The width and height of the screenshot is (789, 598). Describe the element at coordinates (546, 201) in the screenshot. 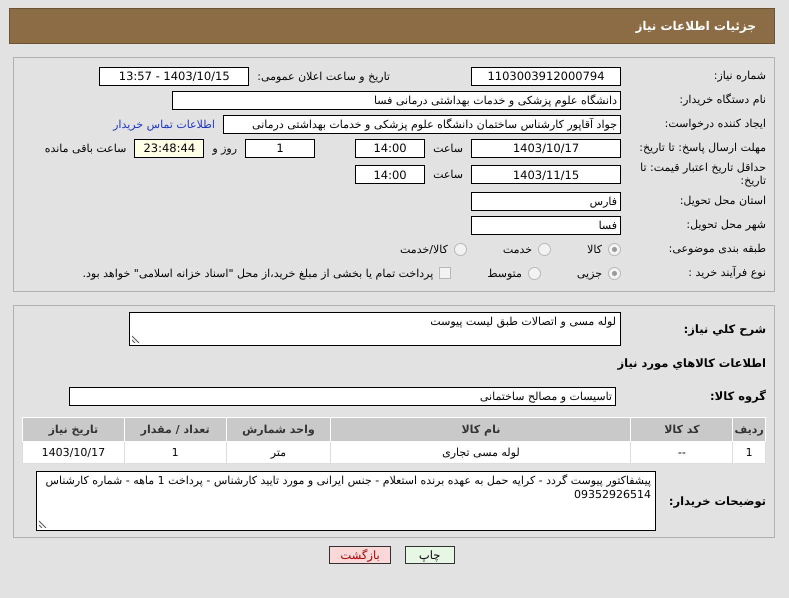

I see `province-field: فارس` at that location.